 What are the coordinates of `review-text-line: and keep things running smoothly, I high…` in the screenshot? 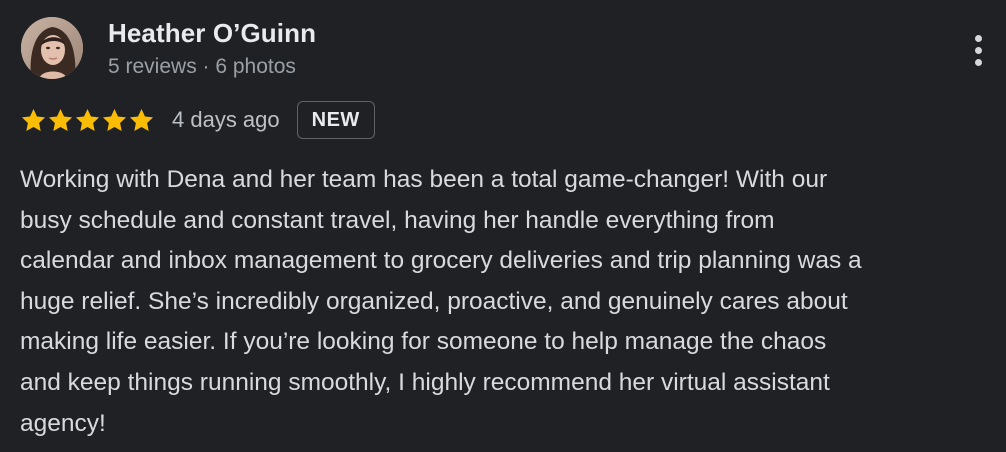 It's located at (425, 382).